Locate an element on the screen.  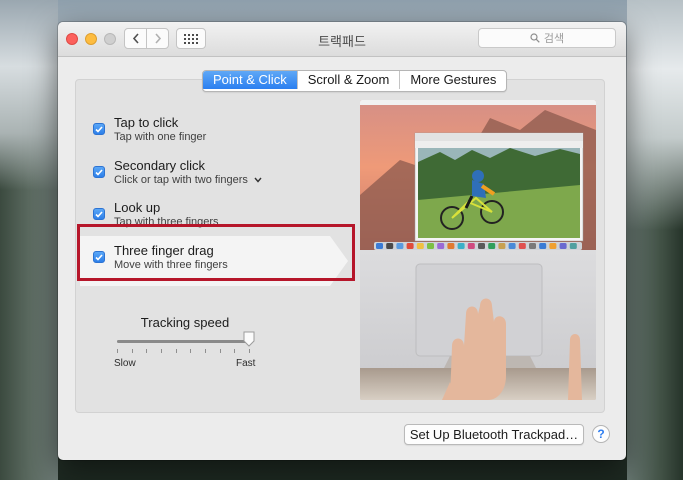
slider-fill is located at coordinates (183, 341).